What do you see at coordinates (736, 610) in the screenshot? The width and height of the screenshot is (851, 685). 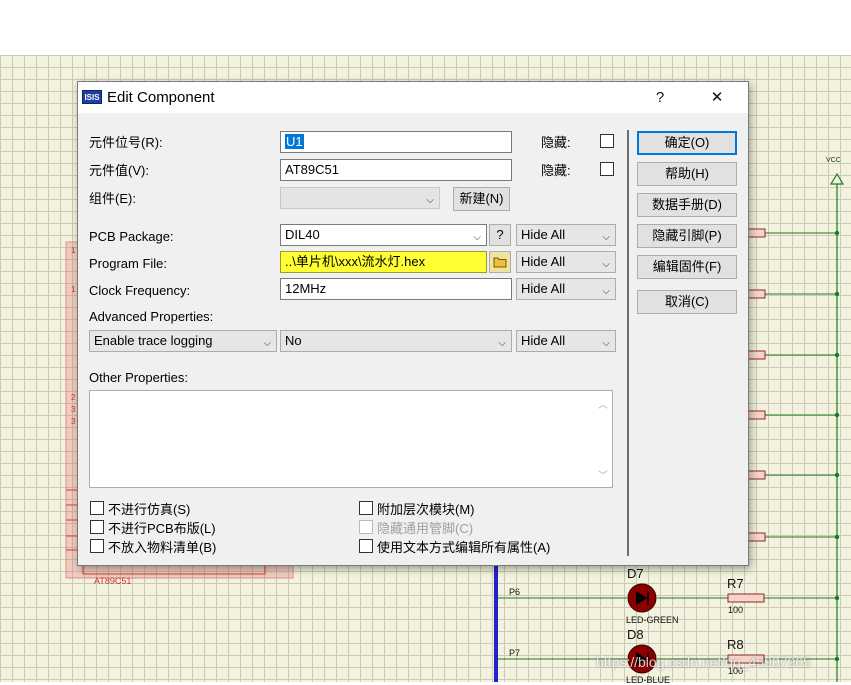 I see `r7-value: 100` at bounding box center [736, 610].